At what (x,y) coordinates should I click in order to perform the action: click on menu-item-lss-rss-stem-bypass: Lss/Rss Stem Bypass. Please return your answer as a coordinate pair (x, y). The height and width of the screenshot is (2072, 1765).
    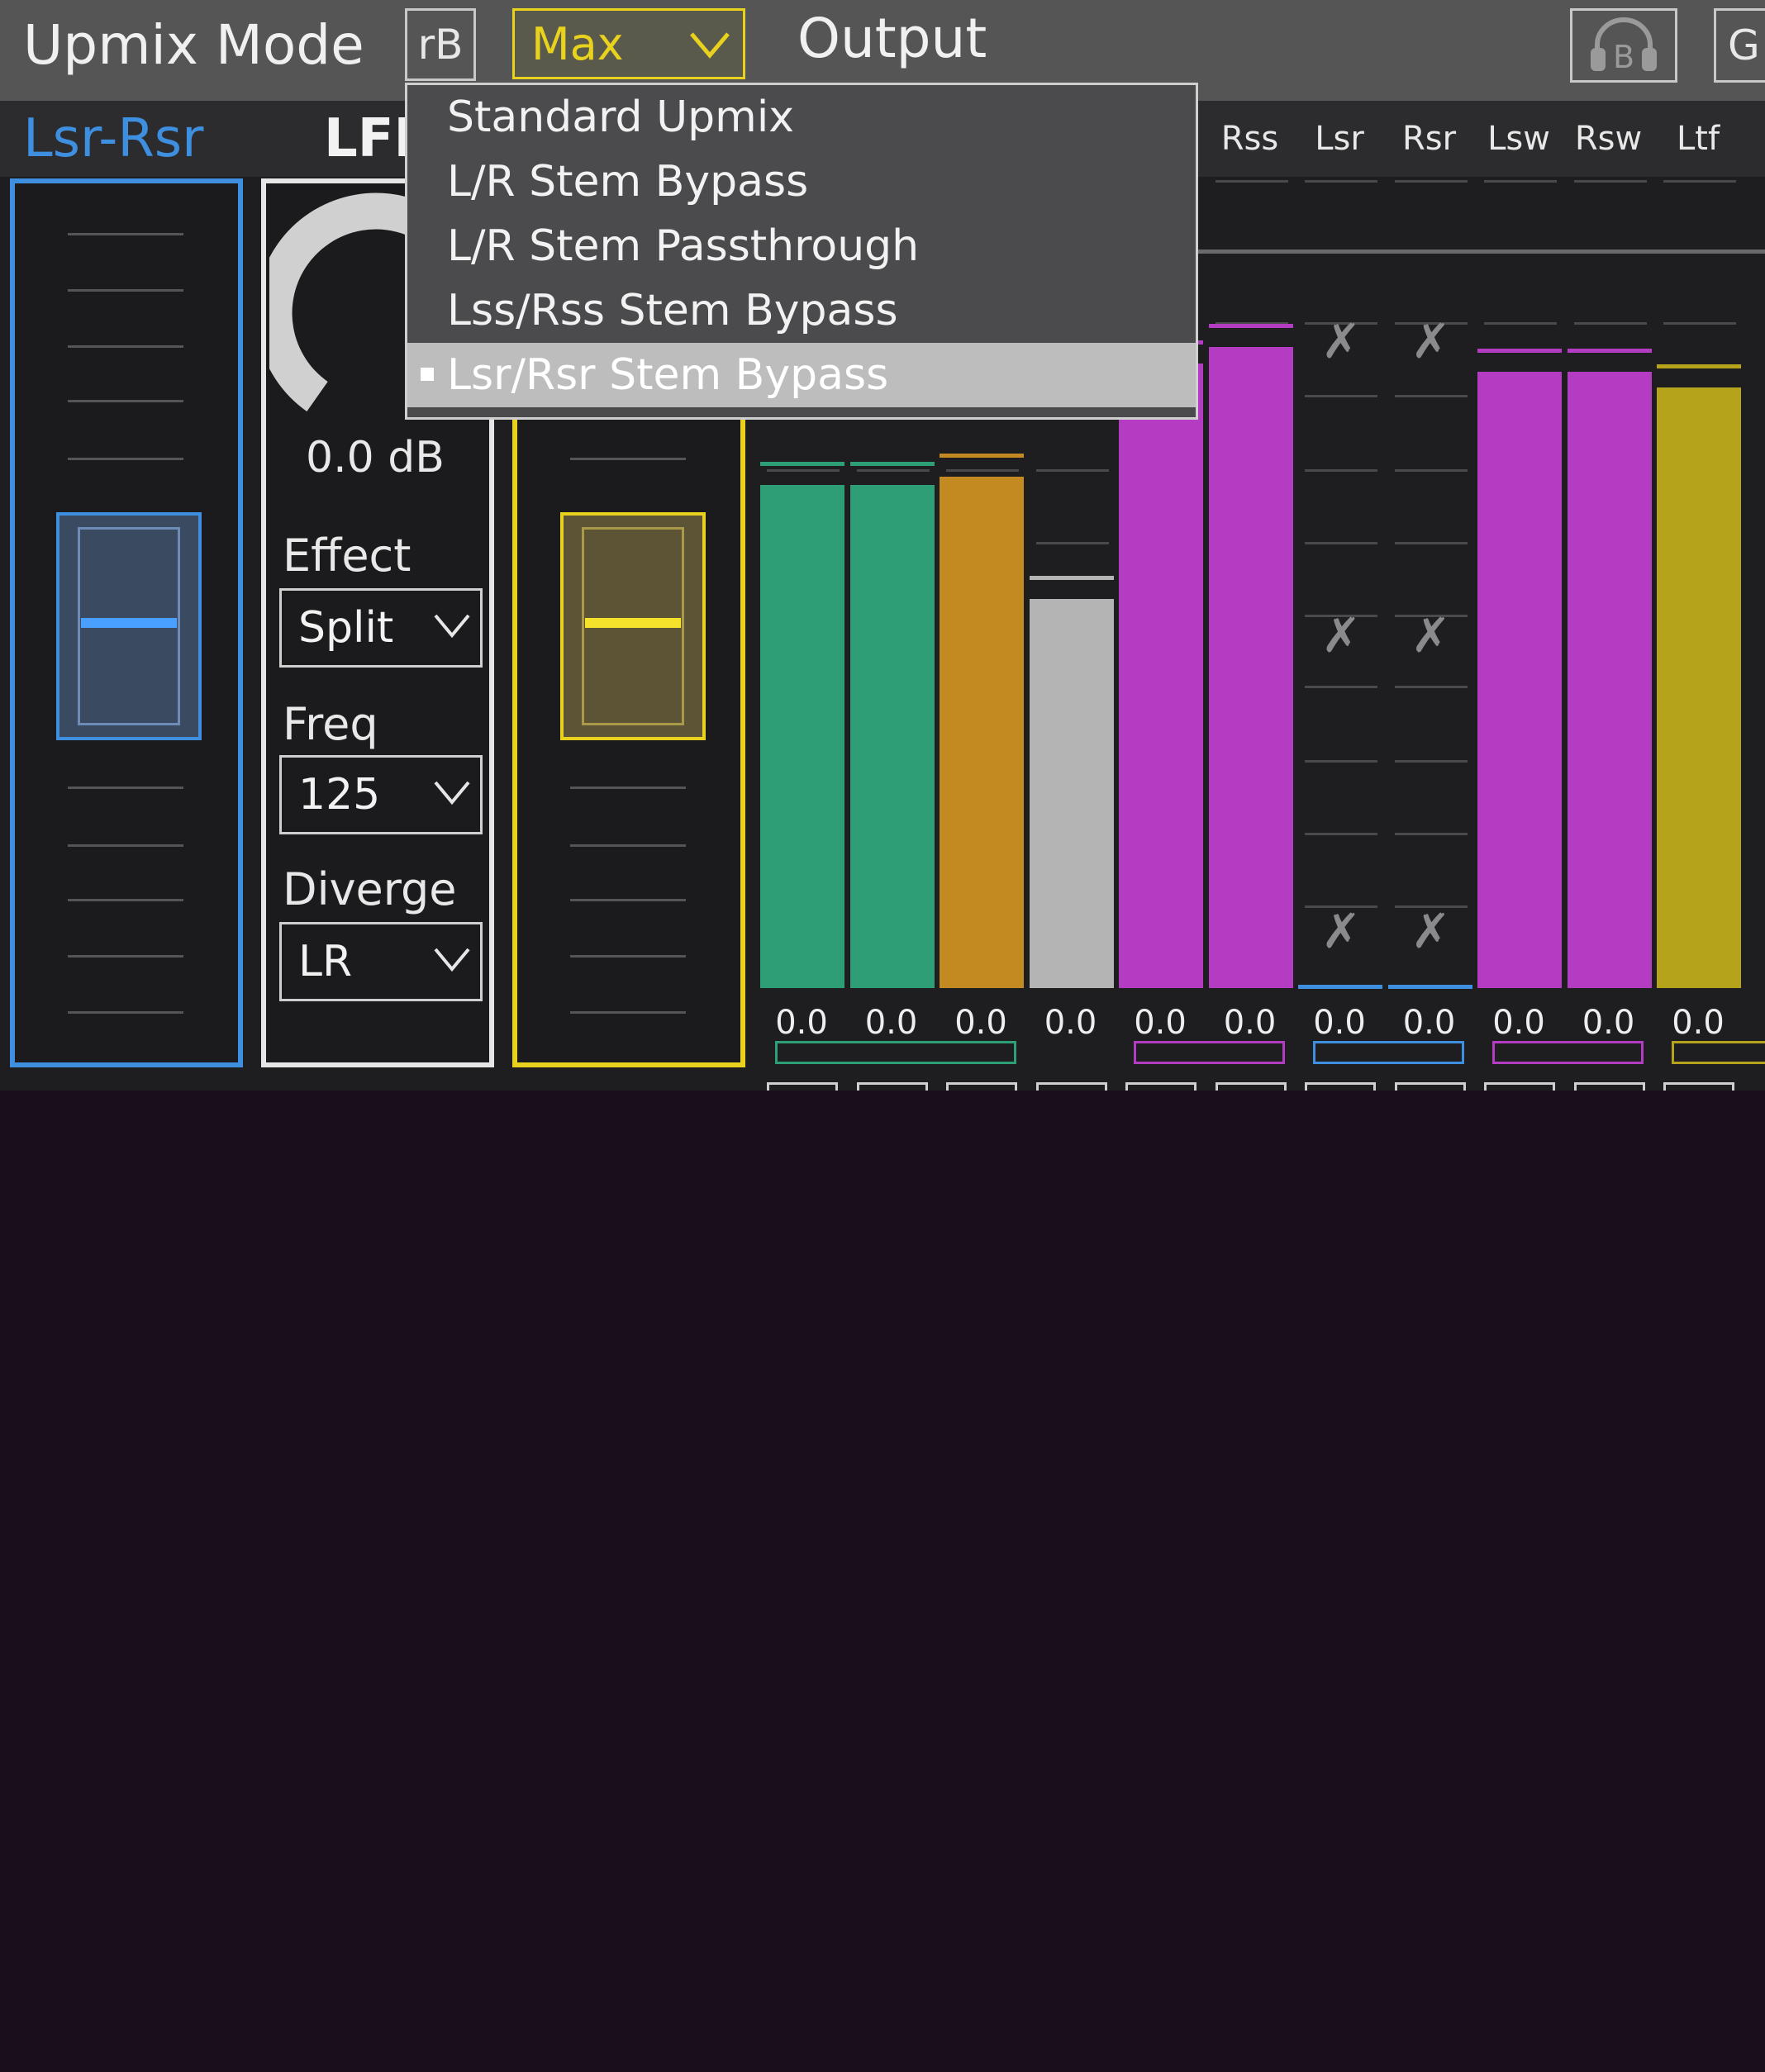
    Looking at the image, I should click on (801, 310).